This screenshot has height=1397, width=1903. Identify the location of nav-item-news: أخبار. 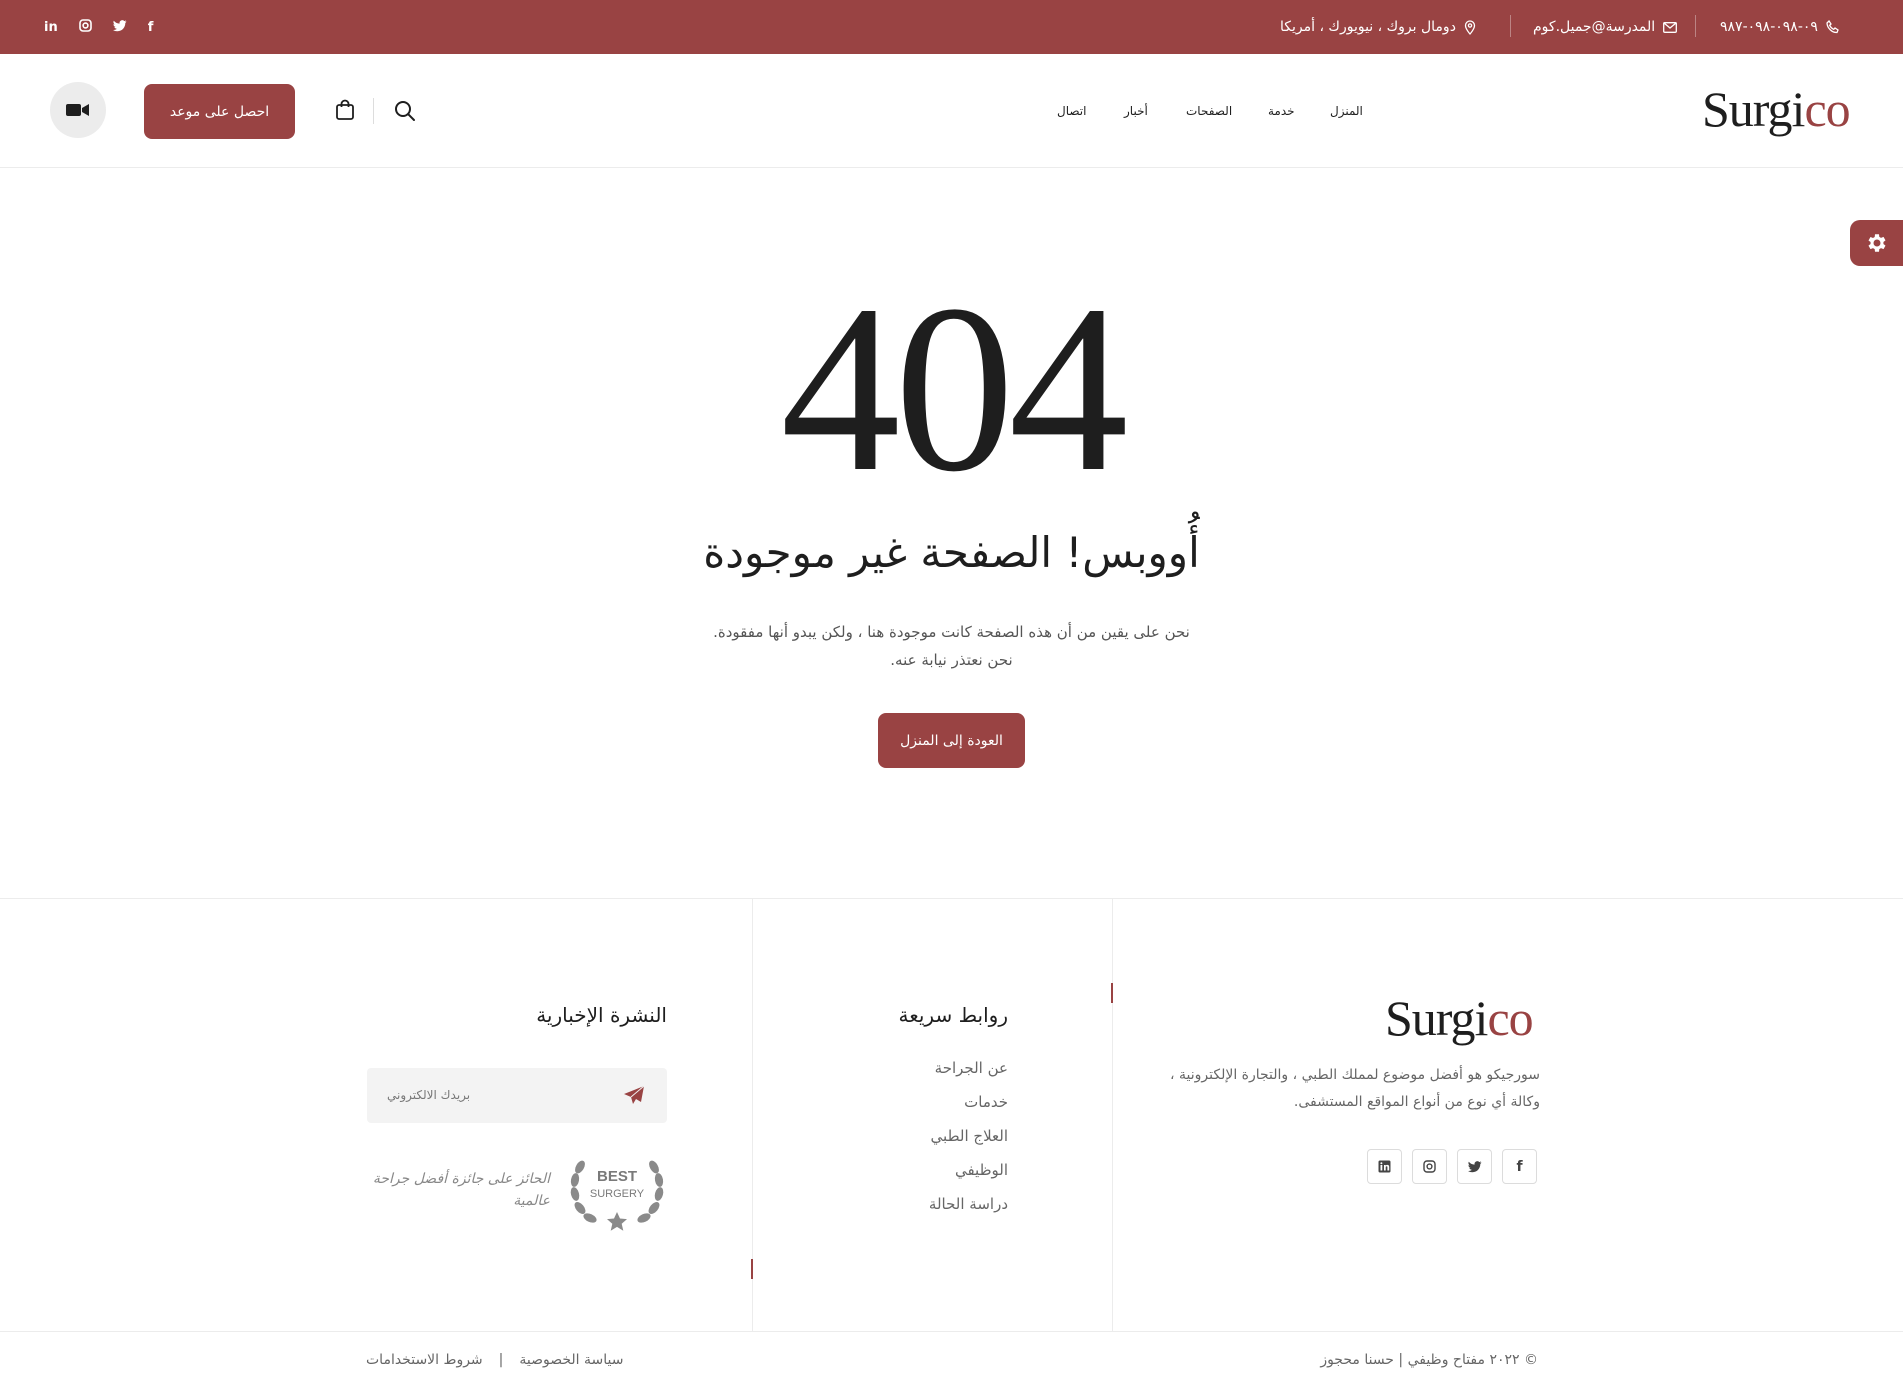
(1136, 111).